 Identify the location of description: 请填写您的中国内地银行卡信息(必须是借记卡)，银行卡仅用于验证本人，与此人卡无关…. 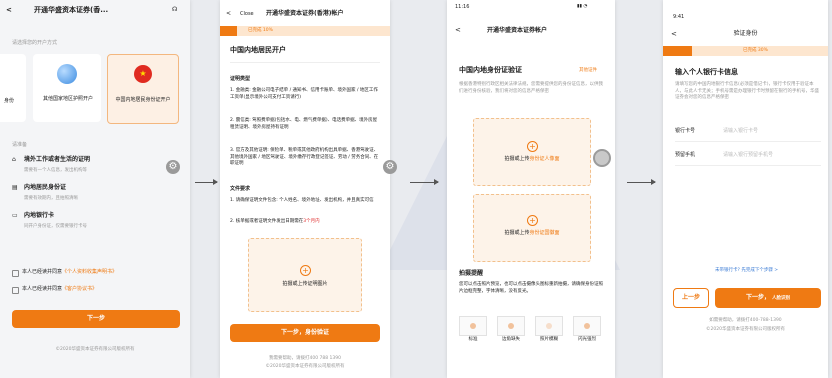
(747, 91).